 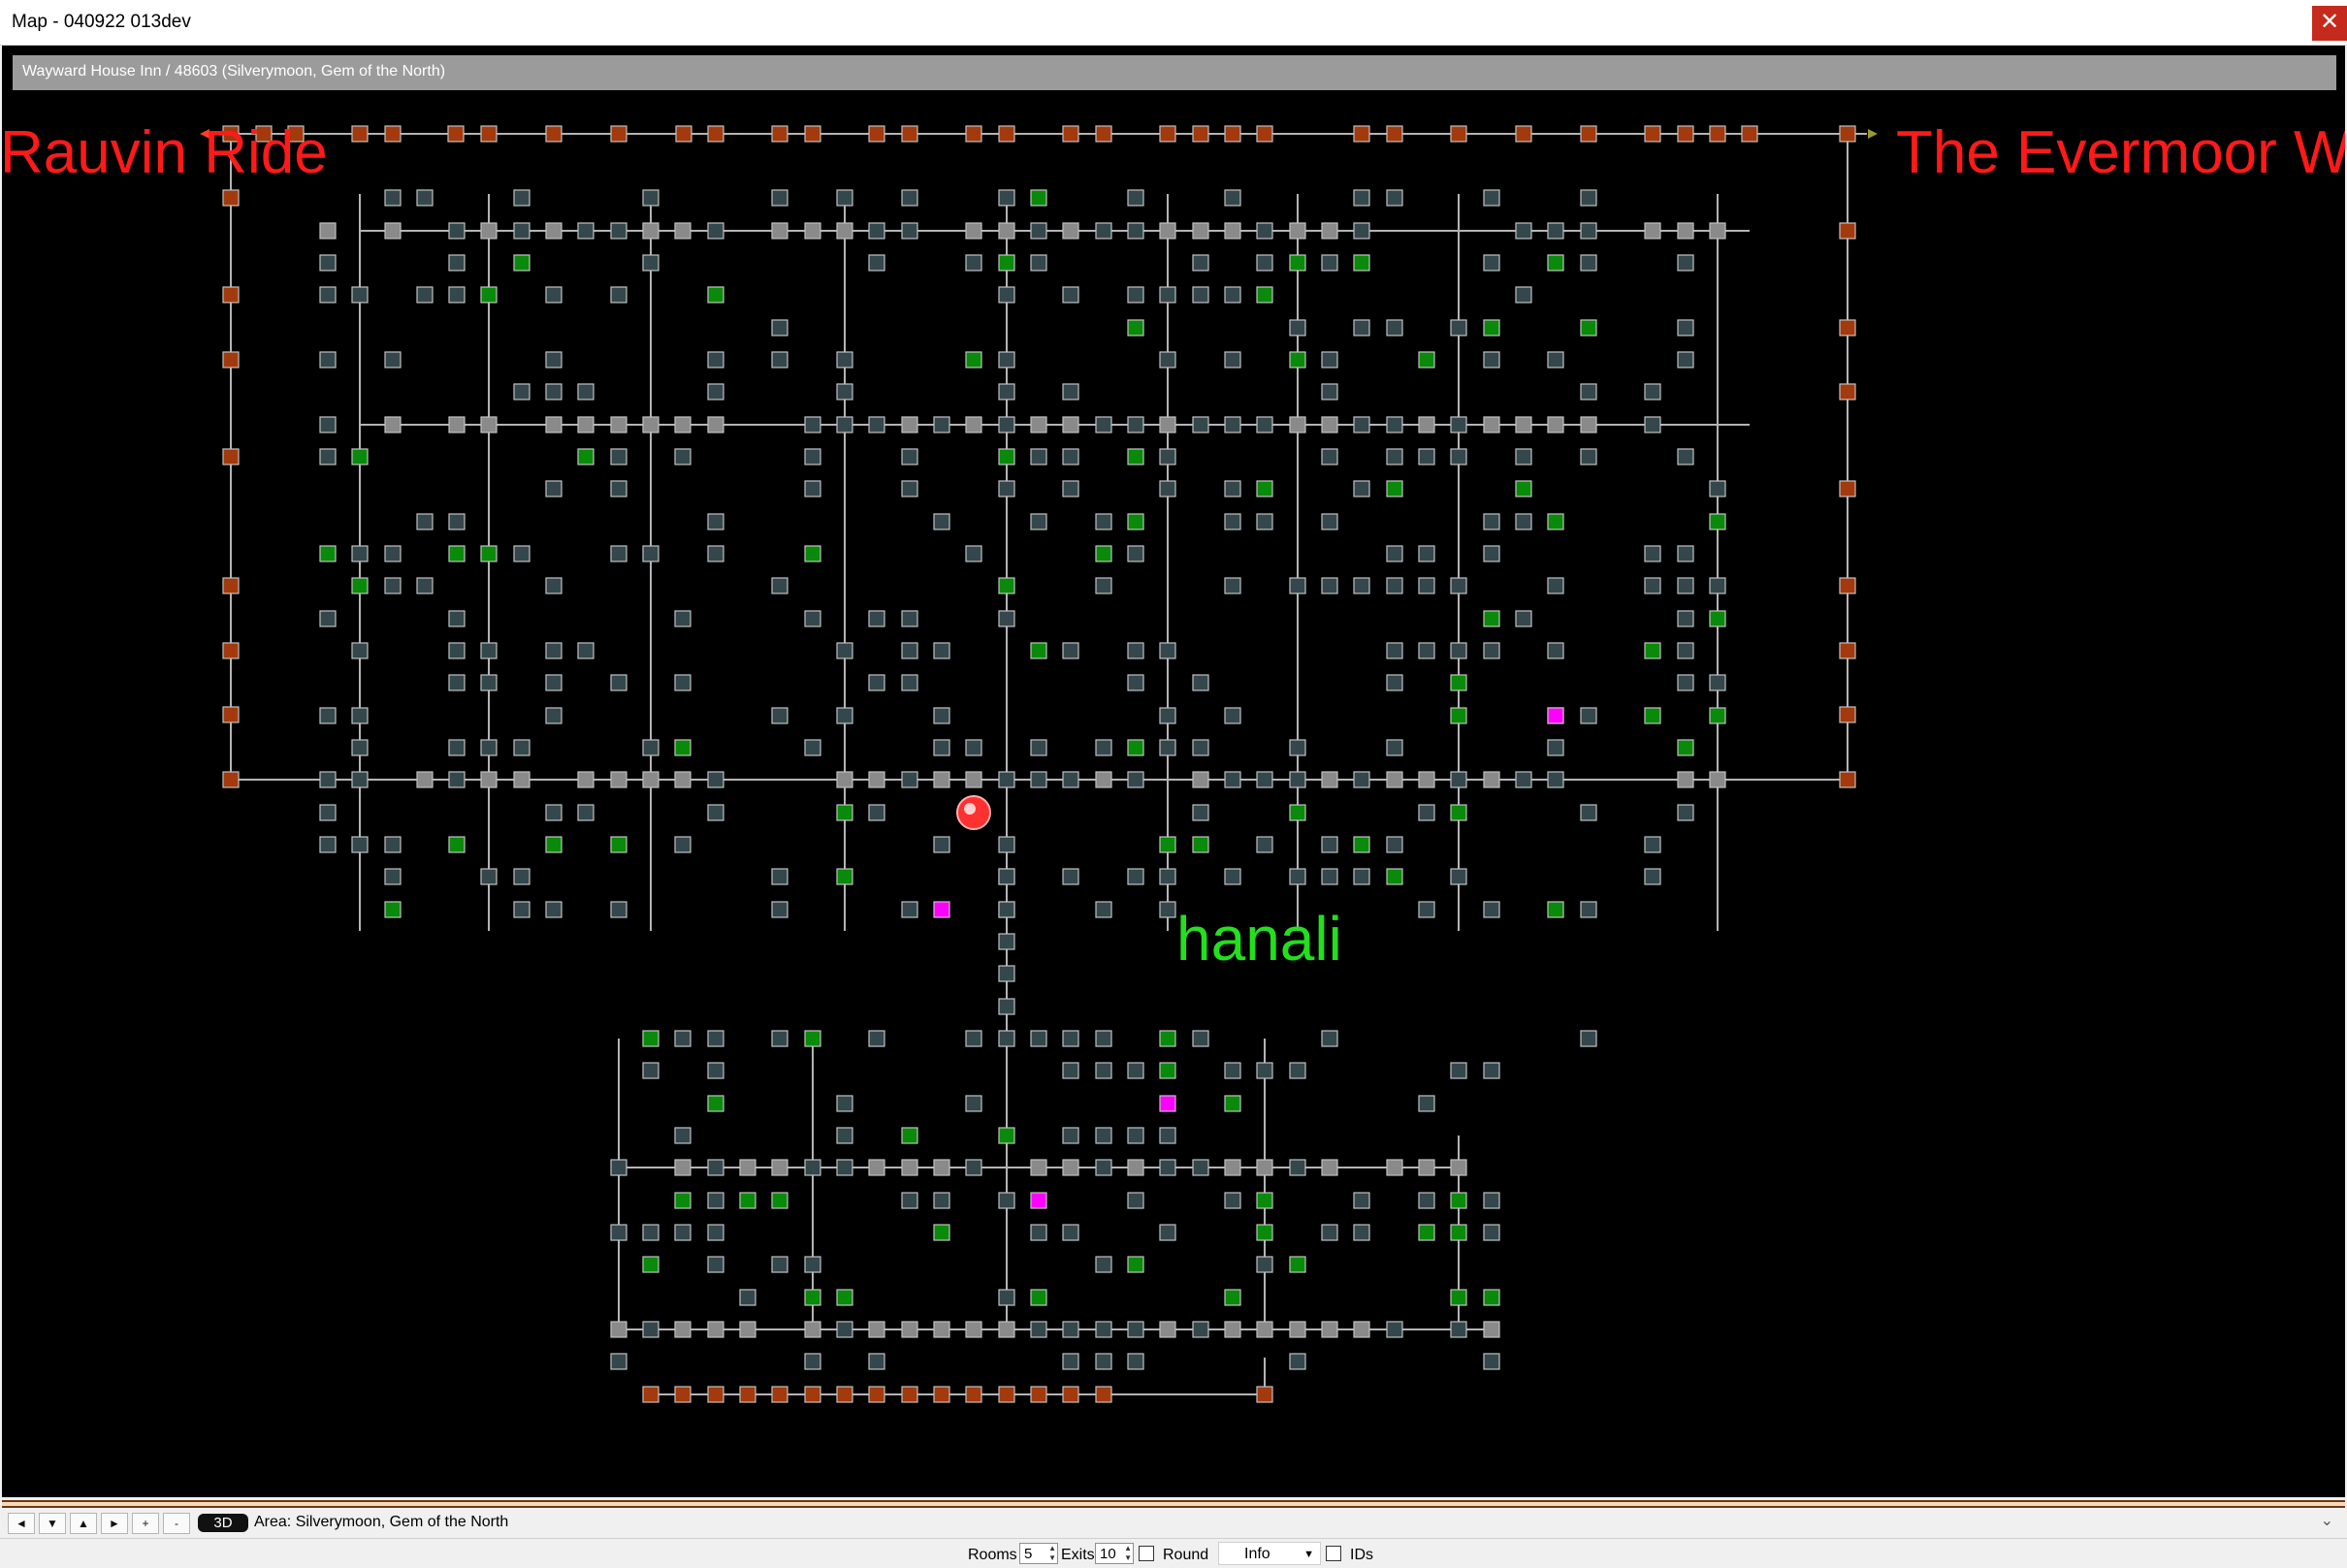 I want to click on arrow-left-icon: ◄, so click(x=21, y=1523).